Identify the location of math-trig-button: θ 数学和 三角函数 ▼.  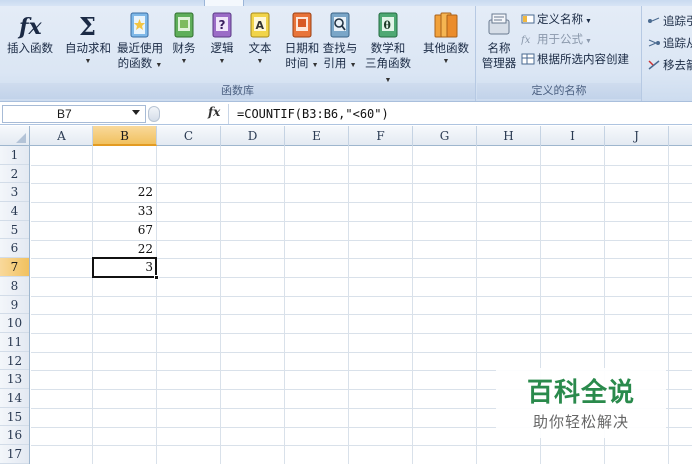
(388, 48).